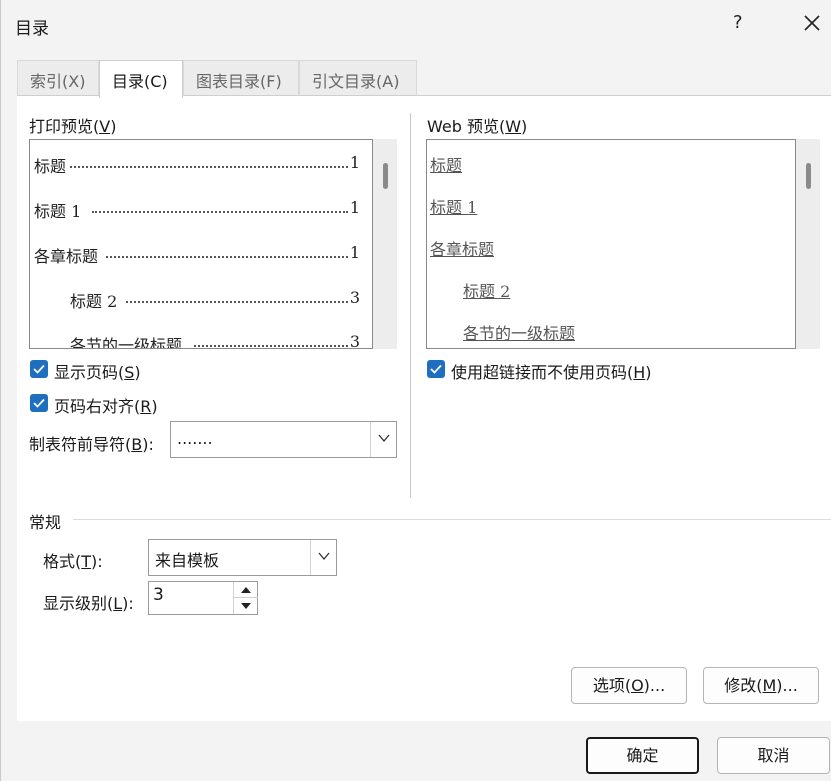  I want to click on preview-line: 标题 11, so click(197, 209).